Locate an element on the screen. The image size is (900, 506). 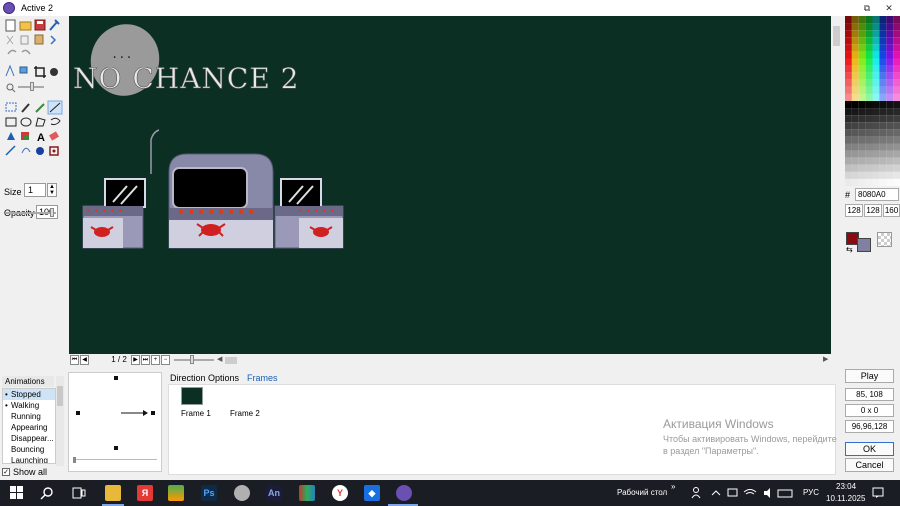
paint-palette-icon is located at coordinates (242, 493).